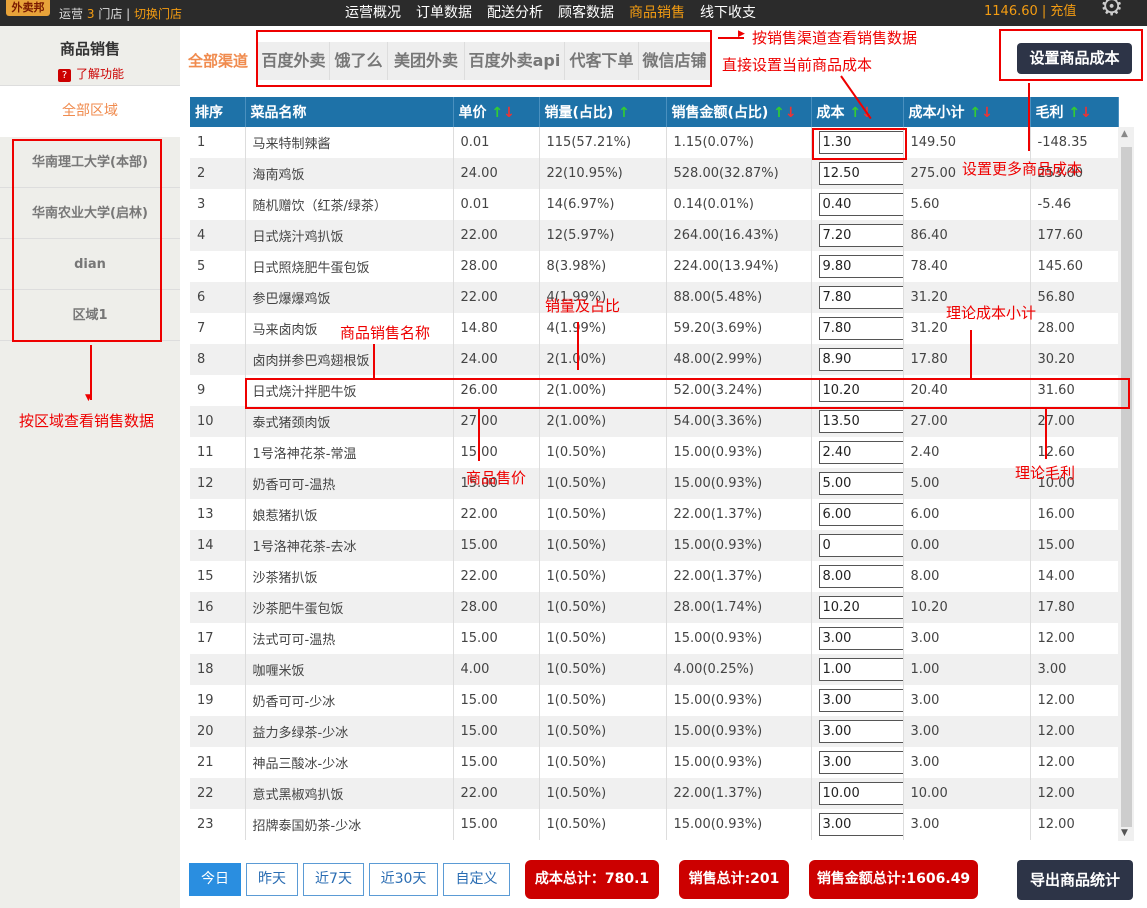 Image resolution: width=1147 pixels, height=908 pixels. Describe the element at coordinates (218, 266) in the screenshot. I see `cell-rank: 5` at that location.